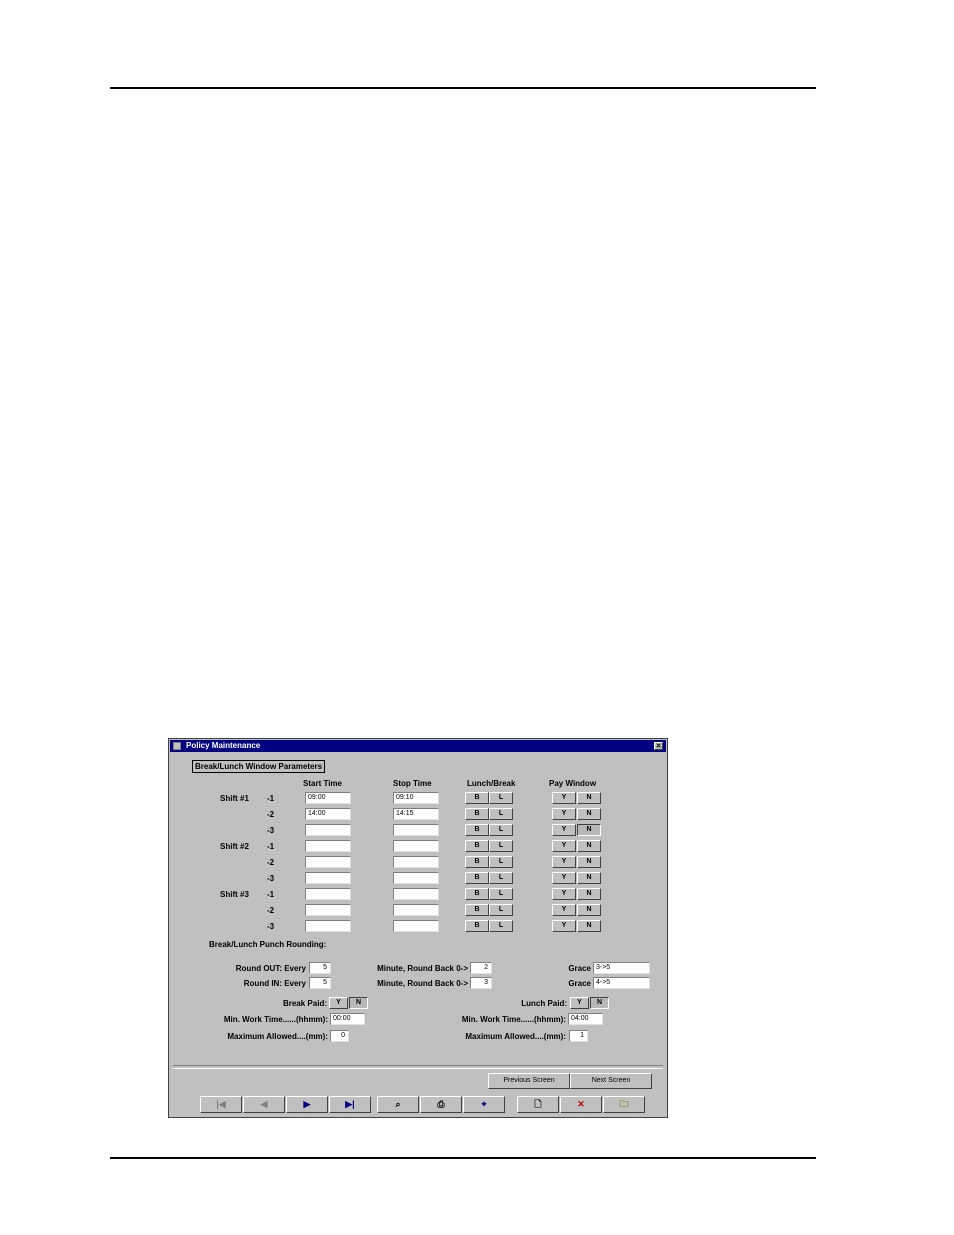  Describe the element at coordinates (338, 1003) in the screenshot. I see `break-paid-yes-button: Y` at that location.